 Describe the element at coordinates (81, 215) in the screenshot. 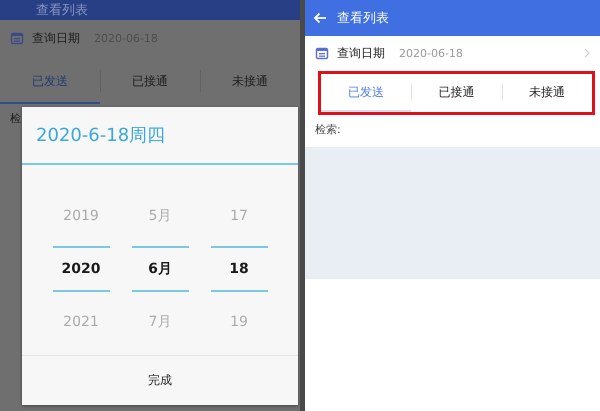

I see `picker-item: 2019` at that location.